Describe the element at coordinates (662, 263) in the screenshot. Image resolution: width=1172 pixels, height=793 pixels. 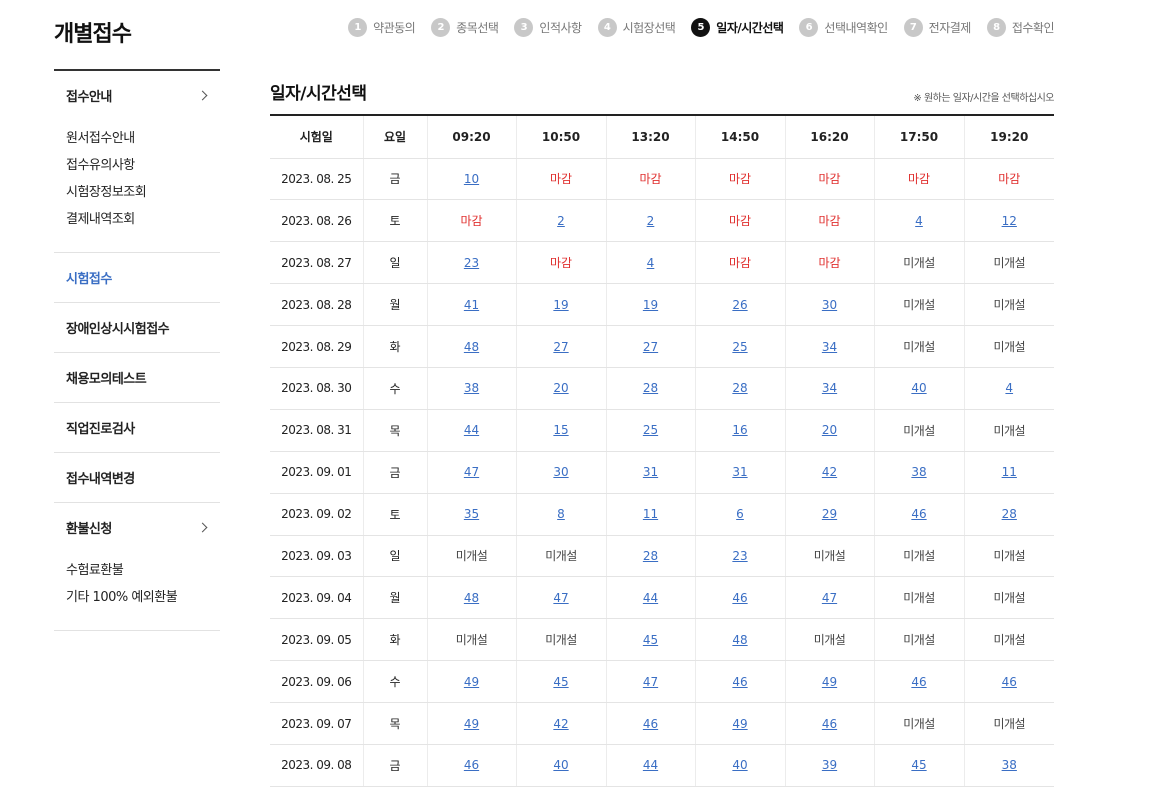
I see `table-row: 2023. 08. 27 일 23 마감 4 마감 마감 미개설 미개설` at that location.